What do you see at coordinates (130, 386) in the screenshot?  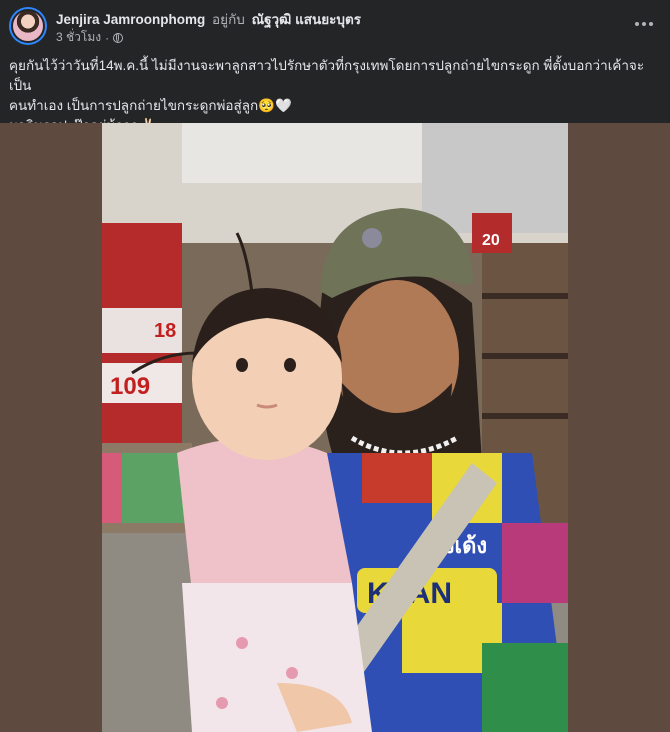 I see `store-sign-text: 109` at bounding box center [130, 386].